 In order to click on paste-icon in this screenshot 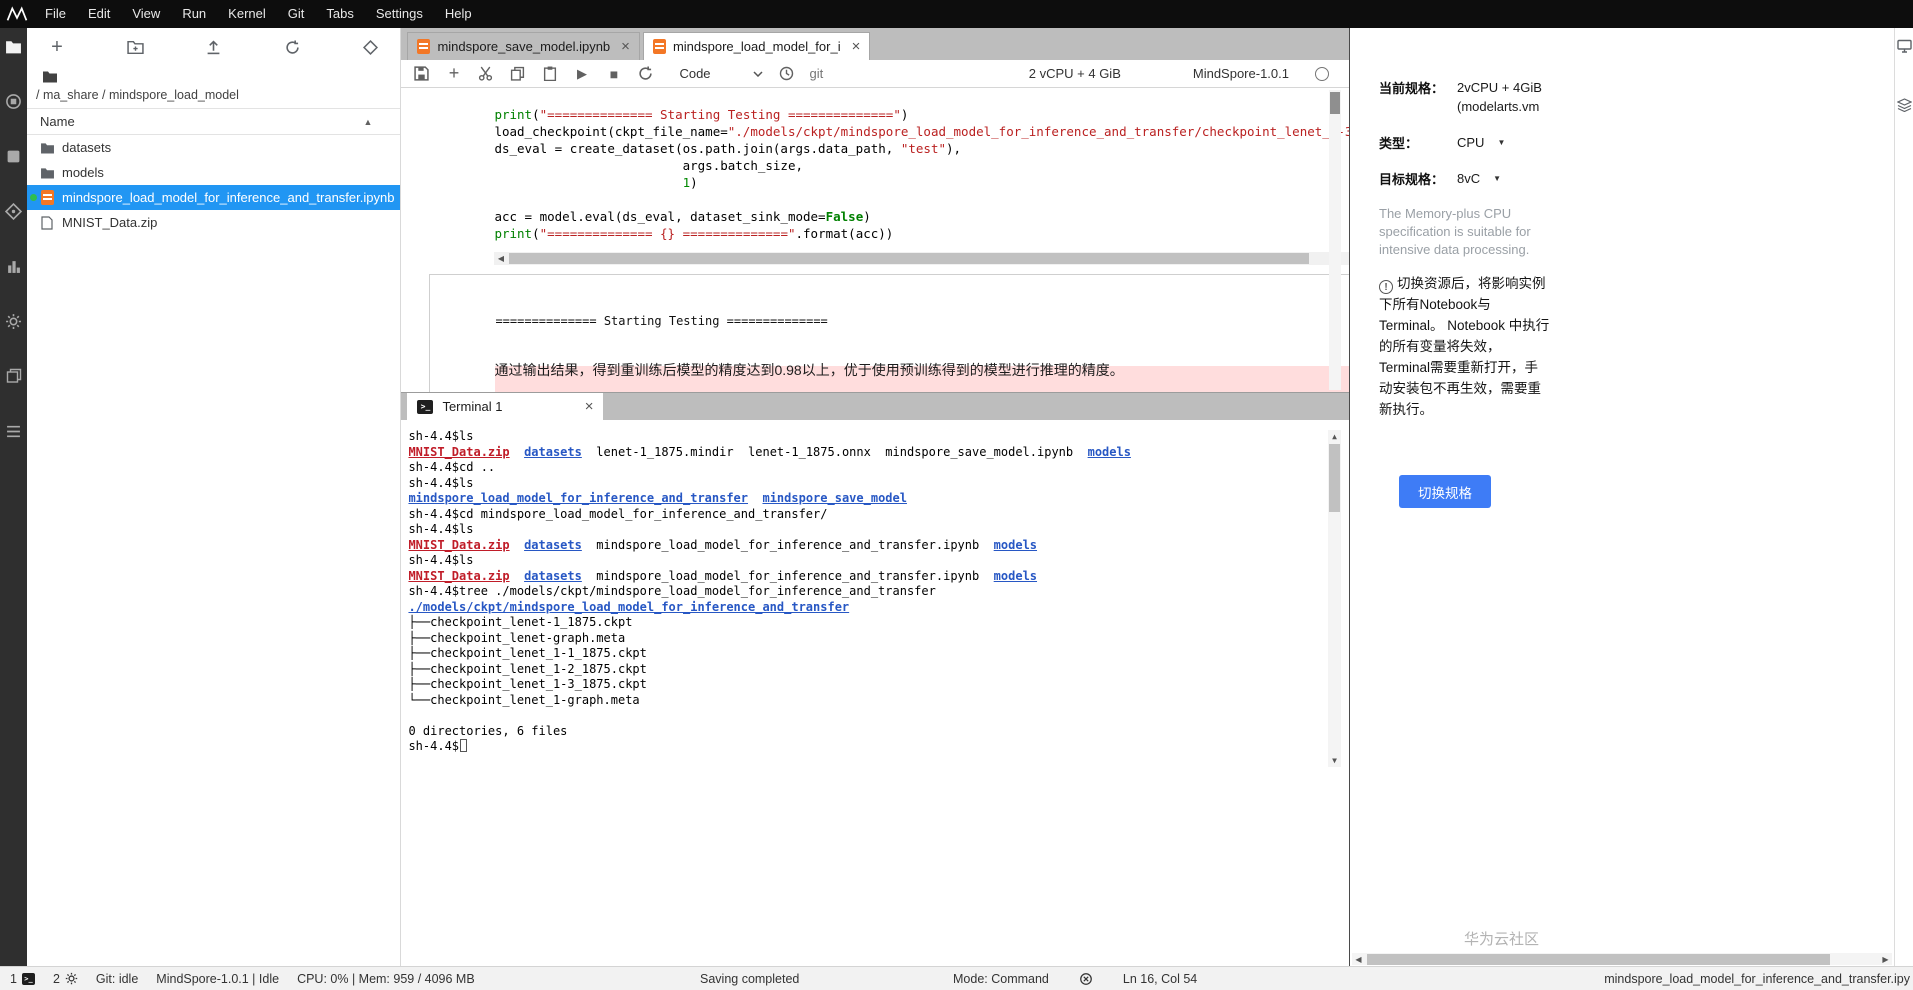, I will do `click(549, 73)`.